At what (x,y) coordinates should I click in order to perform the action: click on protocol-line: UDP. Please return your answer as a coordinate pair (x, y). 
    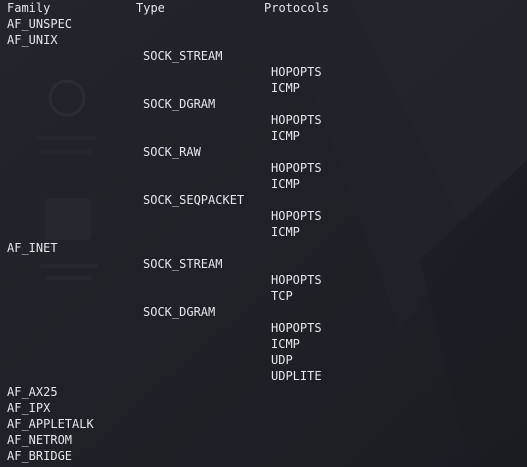
    Looking at the image, I should click on (282, 360).